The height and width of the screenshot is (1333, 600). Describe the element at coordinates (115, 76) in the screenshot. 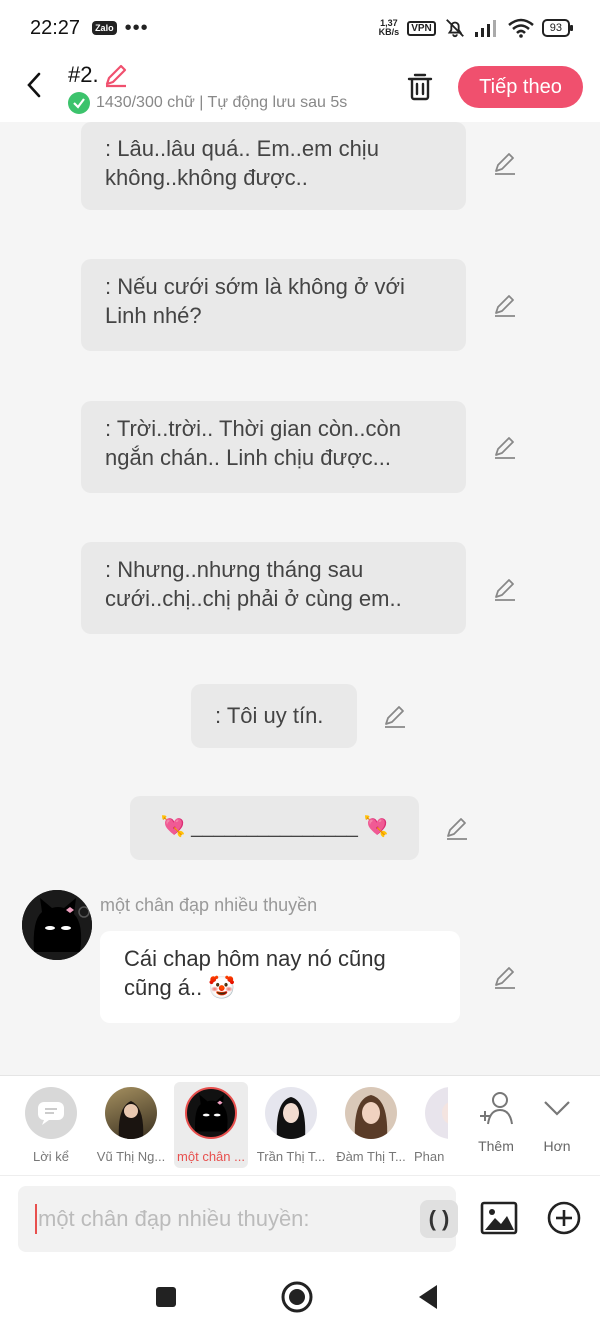

I see `pencil-icon` at that location.